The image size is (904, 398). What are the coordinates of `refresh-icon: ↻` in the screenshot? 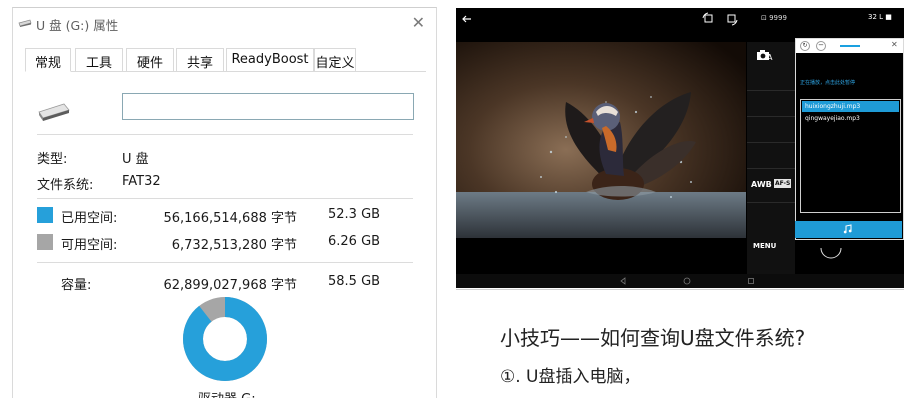 It's located at (805, 46).